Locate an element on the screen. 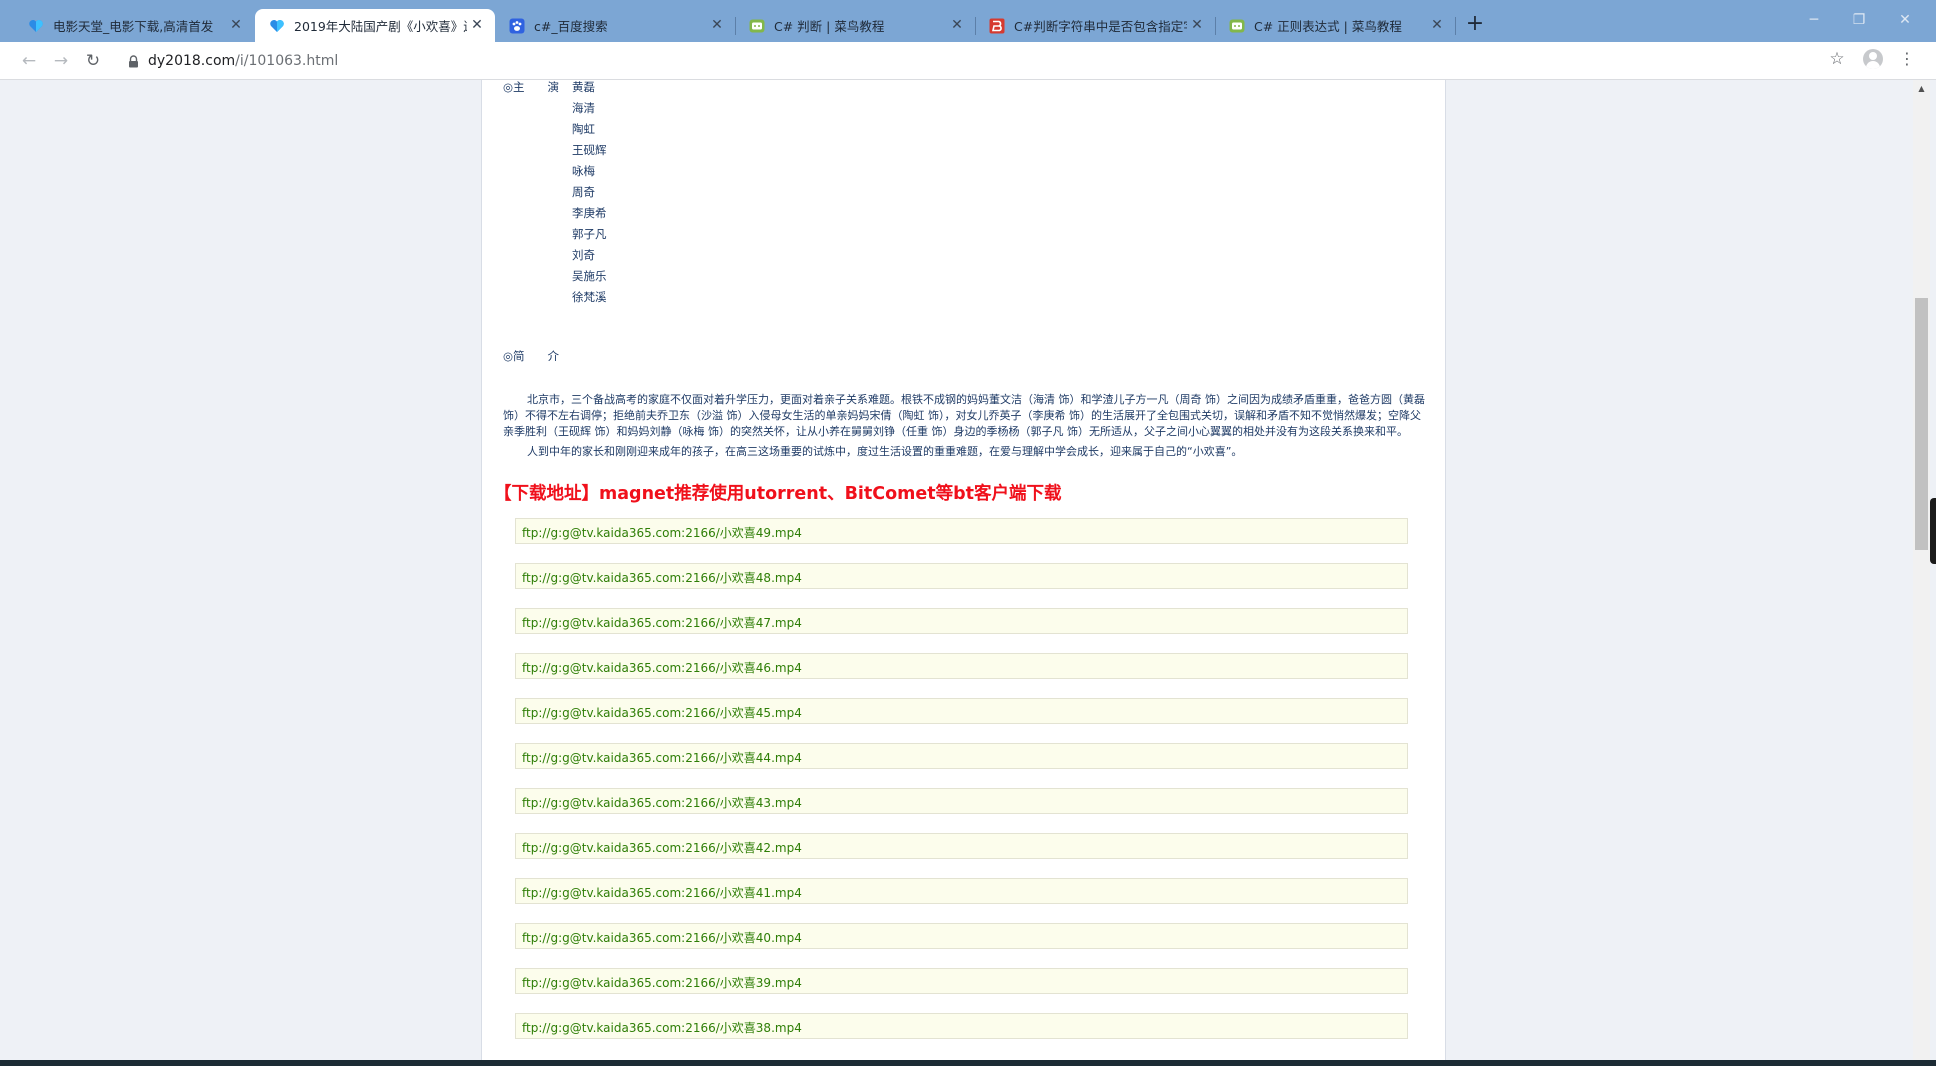  address-url: dy2018.com/i/101063.html is located at coordinates (243, 61).